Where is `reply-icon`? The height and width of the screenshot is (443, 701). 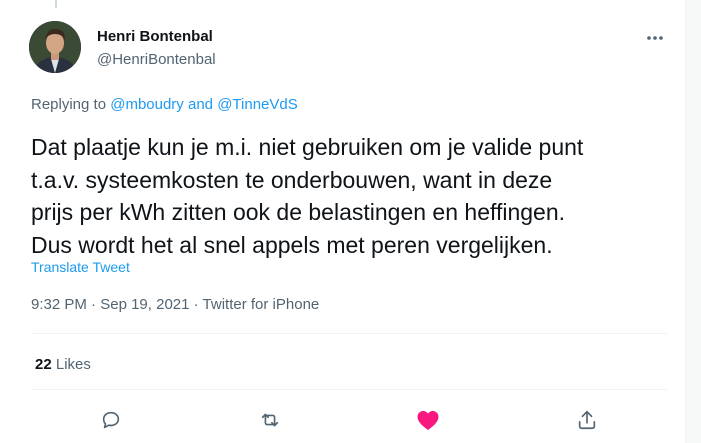
reply-icon is located at coordinates (111, 420).